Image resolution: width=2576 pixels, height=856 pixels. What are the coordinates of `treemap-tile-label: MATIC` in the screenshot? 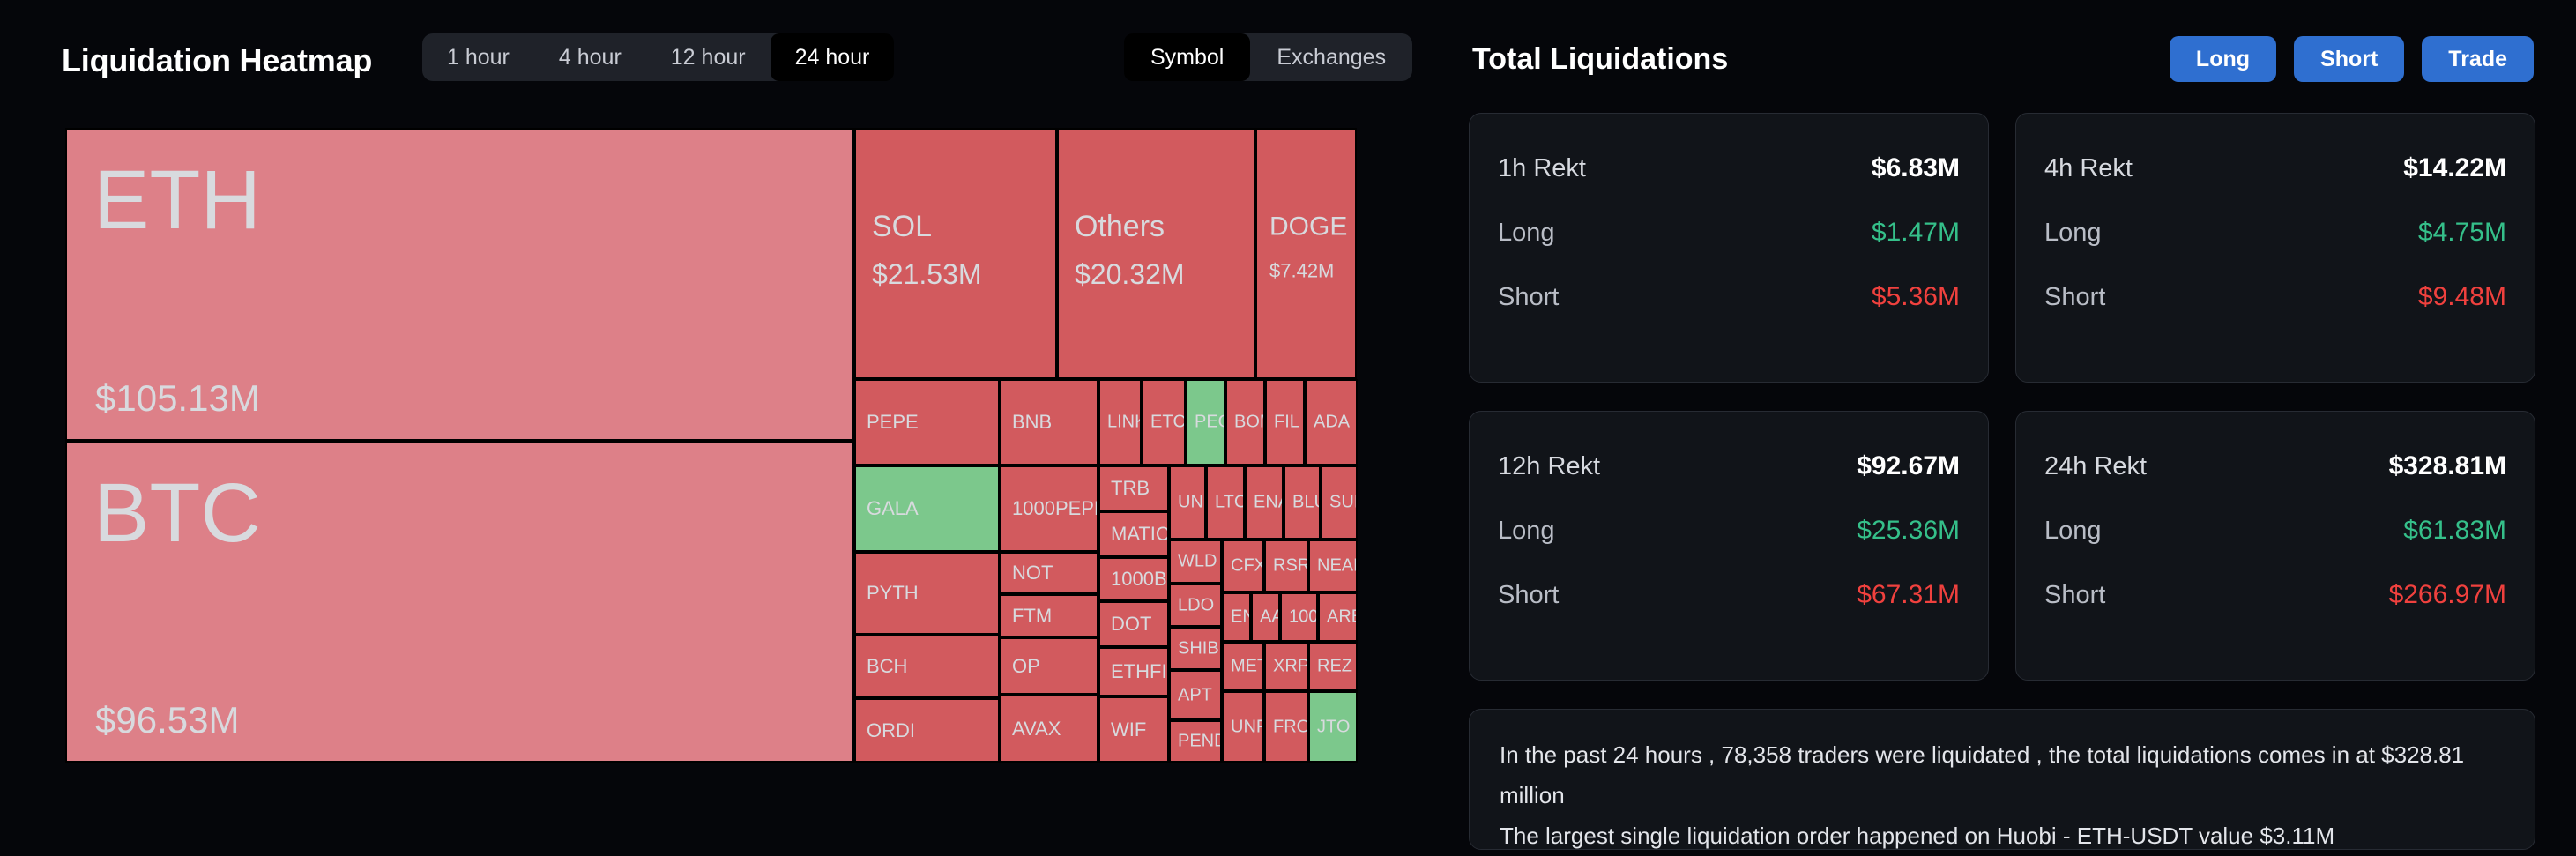 It's located at (1140, 534).